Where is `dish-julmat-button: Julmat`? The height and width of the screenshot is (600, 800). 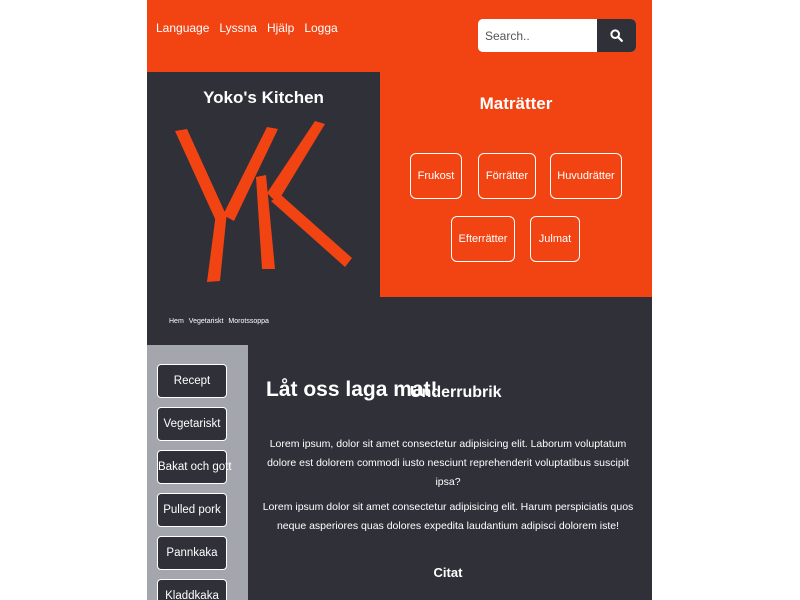 dish-julmat-button: Julmat is located at coordinates (555, 239).